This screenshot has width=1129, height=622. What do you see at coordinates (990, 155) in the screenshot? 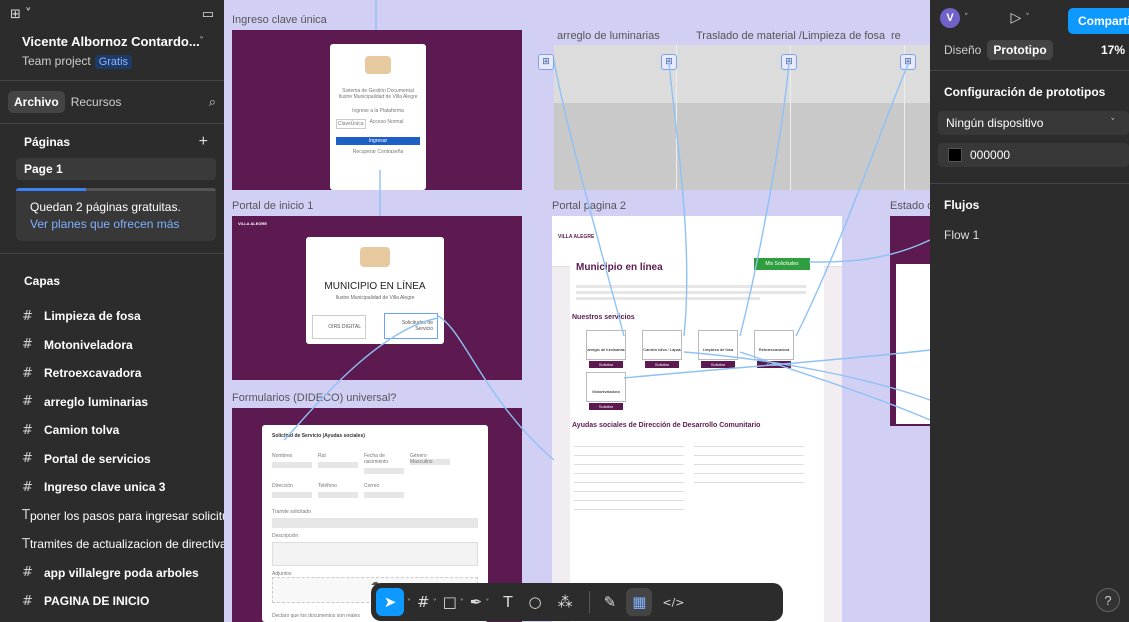
I see `color-hex: 000000` at bounding box center [990, 155].